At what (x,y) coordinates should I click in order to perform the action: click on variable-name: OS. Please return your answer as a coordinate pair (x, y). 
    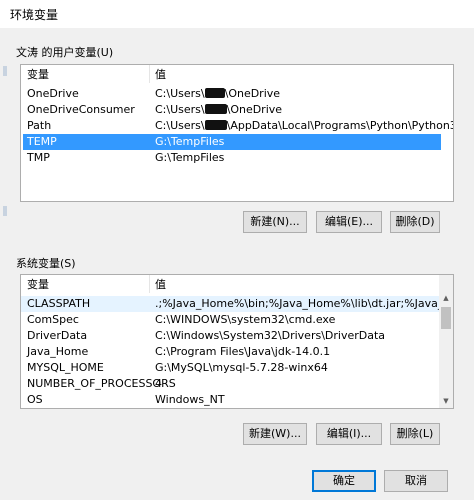
    Looking at the image, I should click on (35, 399).